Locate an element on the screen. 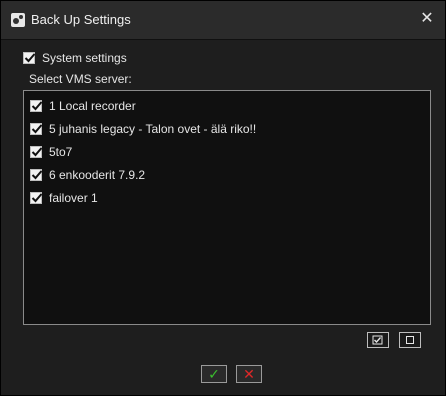 This screenshot has height=396, width=446. ok-button: ✓ is located at coordinates (214, 374).